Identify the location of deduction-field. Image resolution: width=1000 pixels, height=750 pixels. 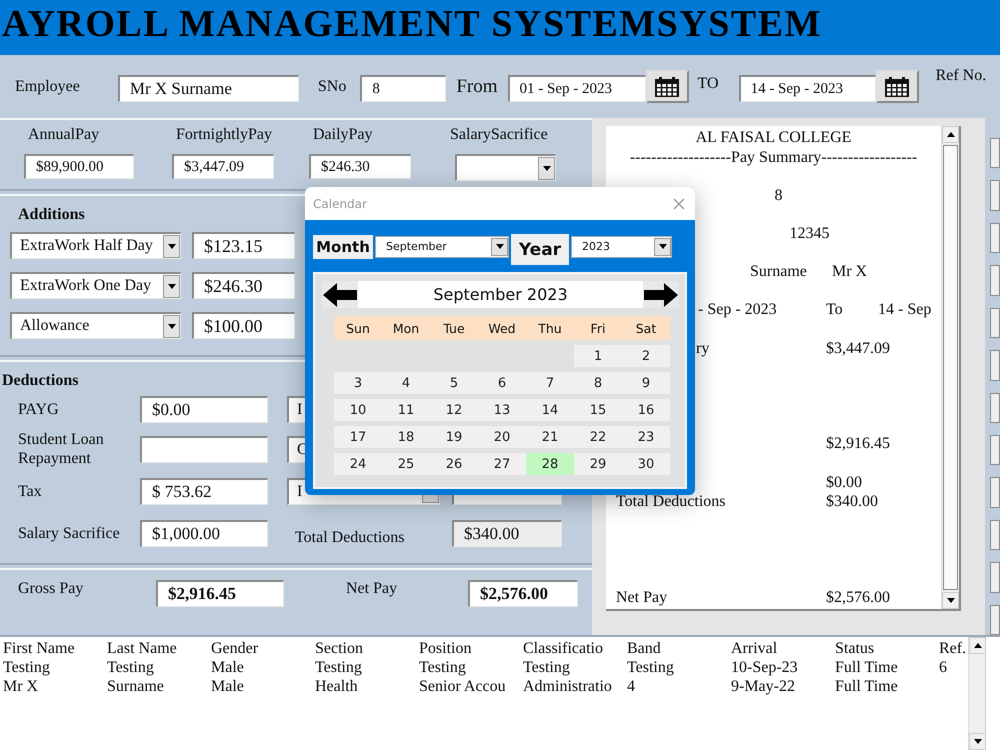
(204, 449).